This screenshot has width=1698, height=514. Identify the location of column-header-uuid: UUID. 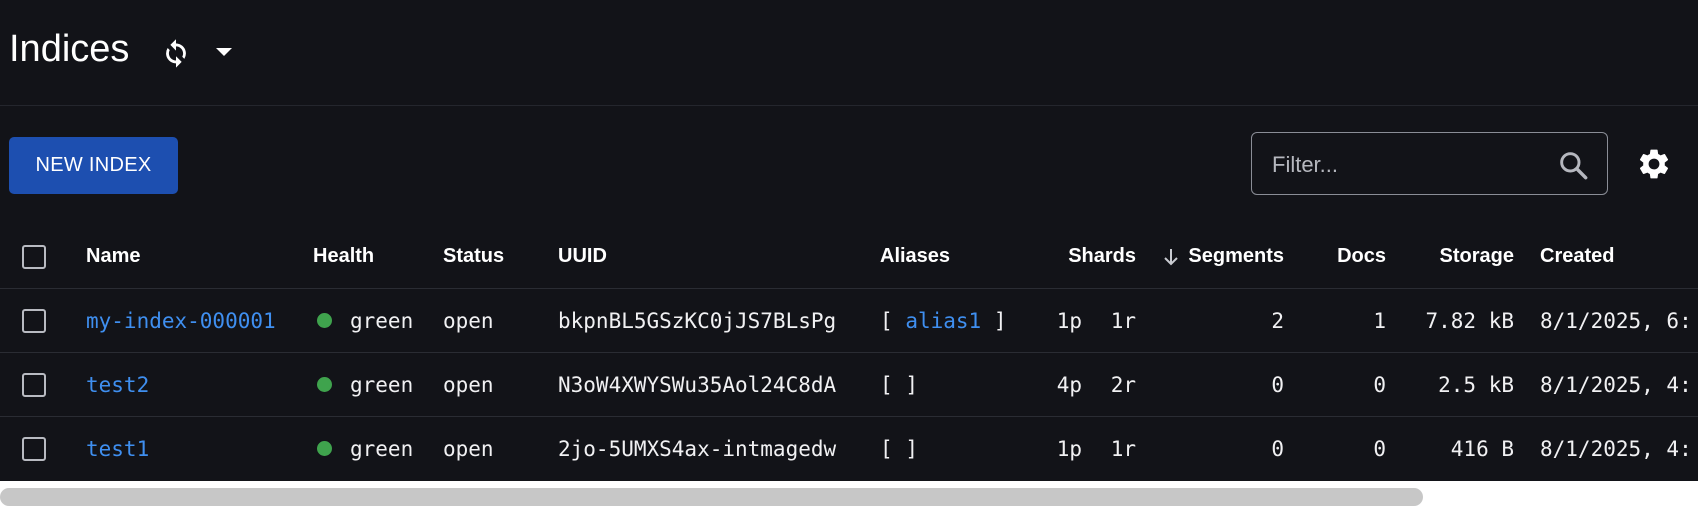
(582, 256).